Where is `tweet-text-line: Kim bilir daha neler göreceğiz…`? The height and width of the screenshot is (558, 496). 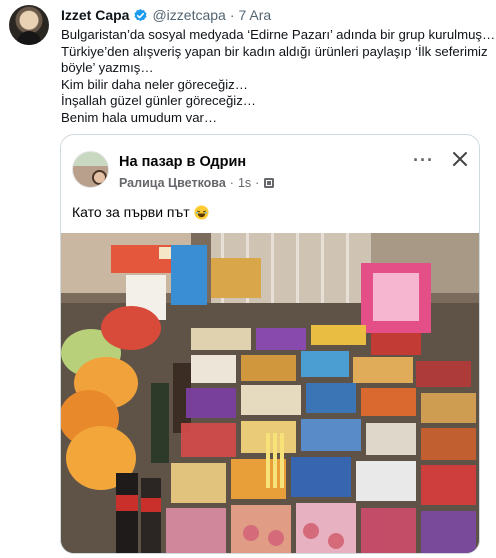 tweet-text-line: Kim bilir daha neler göreceğiz… is located at coordinates (154, 84).